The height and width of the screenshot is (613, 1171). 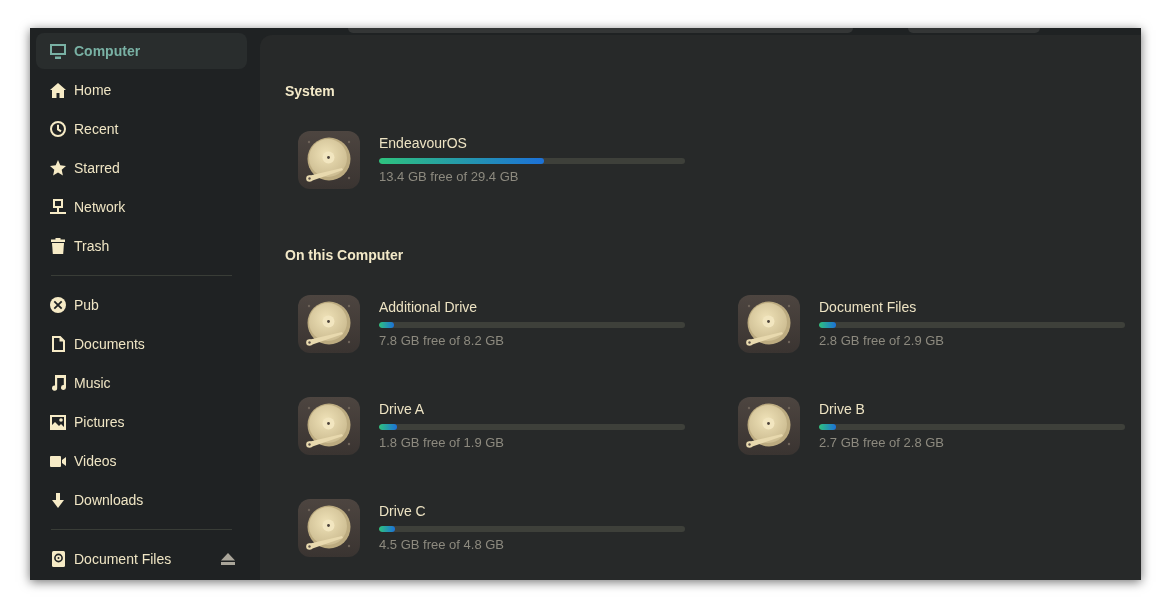 I want to click on sidebar-item: Videos, so click(x=141, y=461).